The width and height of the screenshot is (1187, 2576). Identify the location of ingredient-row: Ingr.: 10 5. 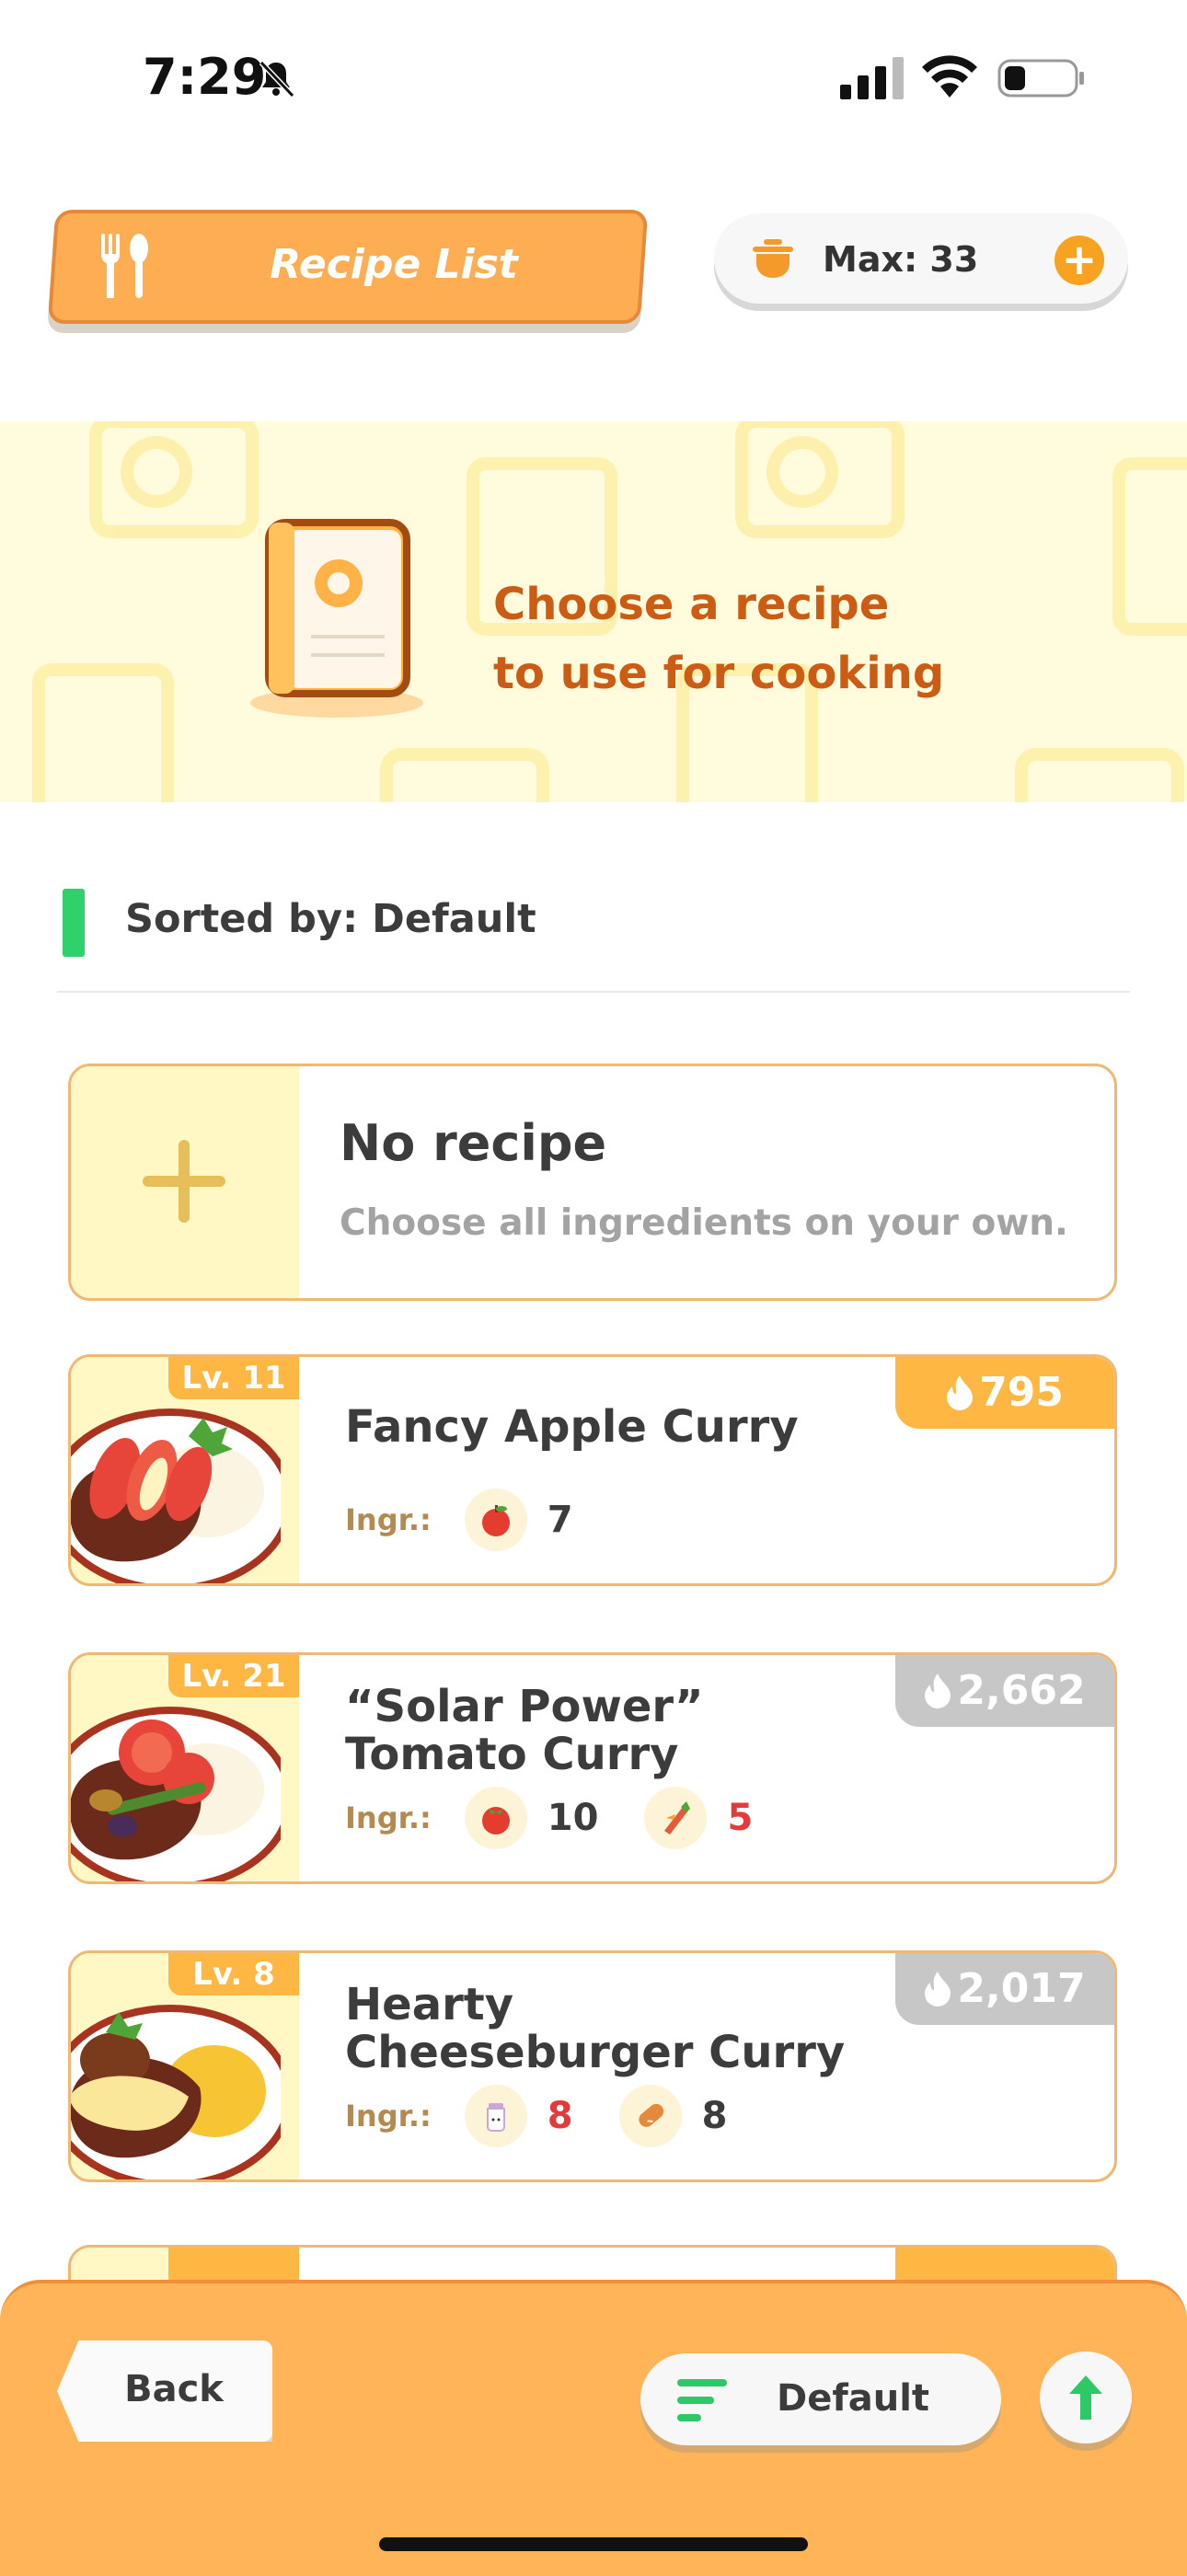
(572, 1818).